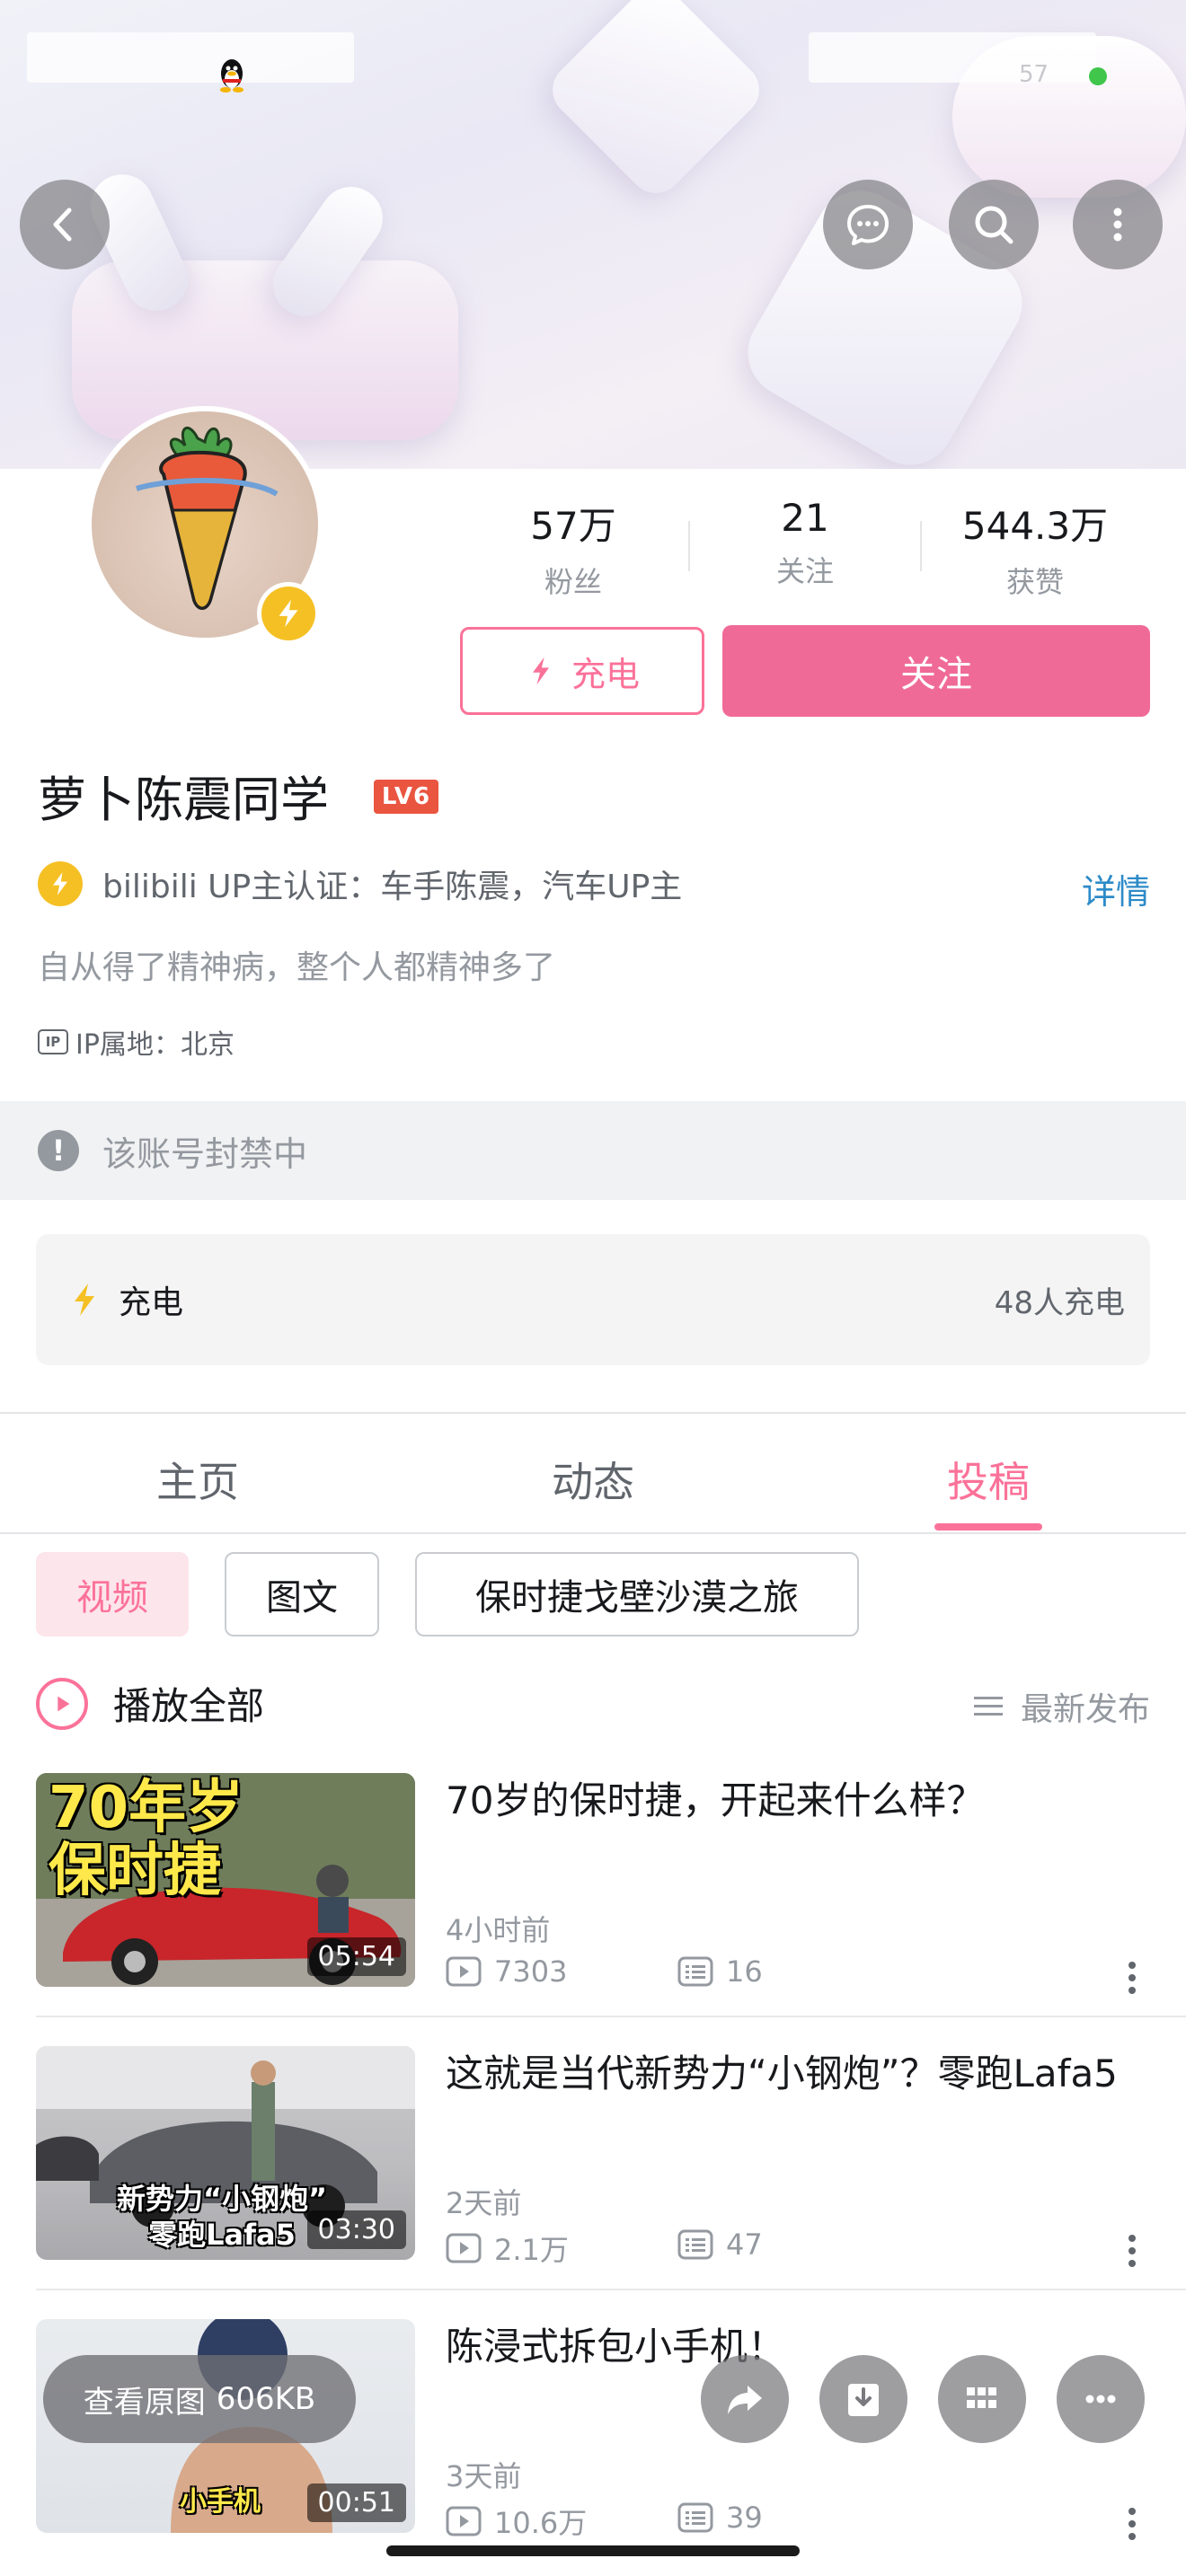  I want to click on grid-icon, so click(981, 2397).